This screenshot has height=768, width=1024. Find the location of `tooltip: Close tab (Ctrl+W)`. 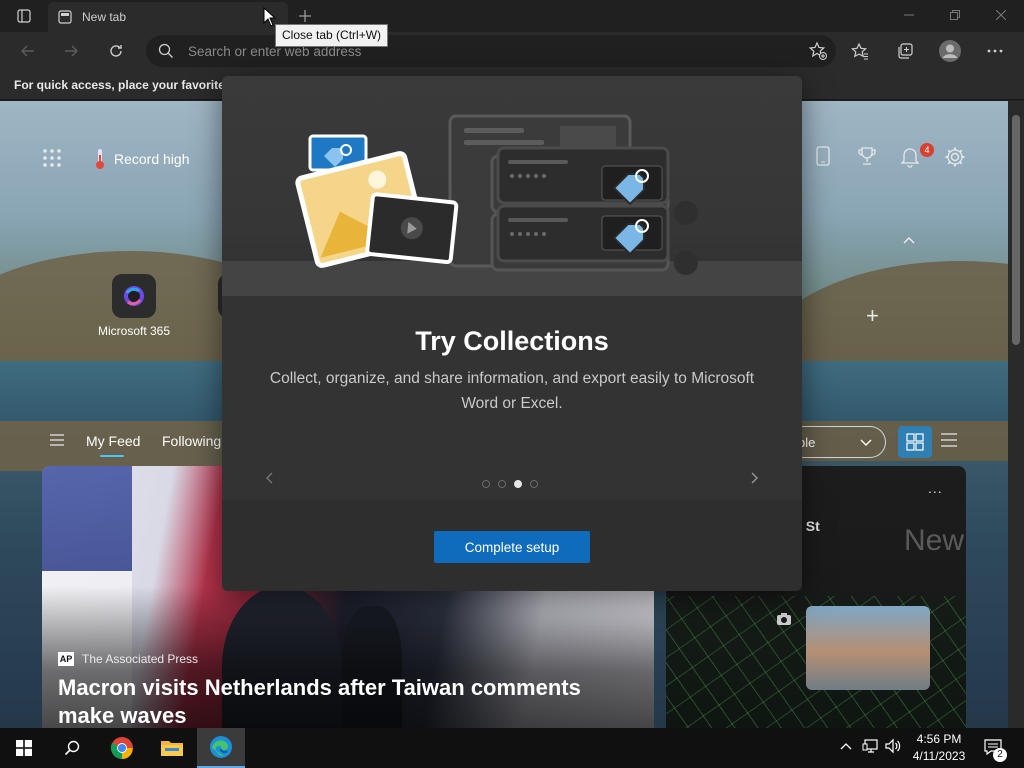

tooltip: Close tab (Ctrl+W) is located at coordinates (332, 35).